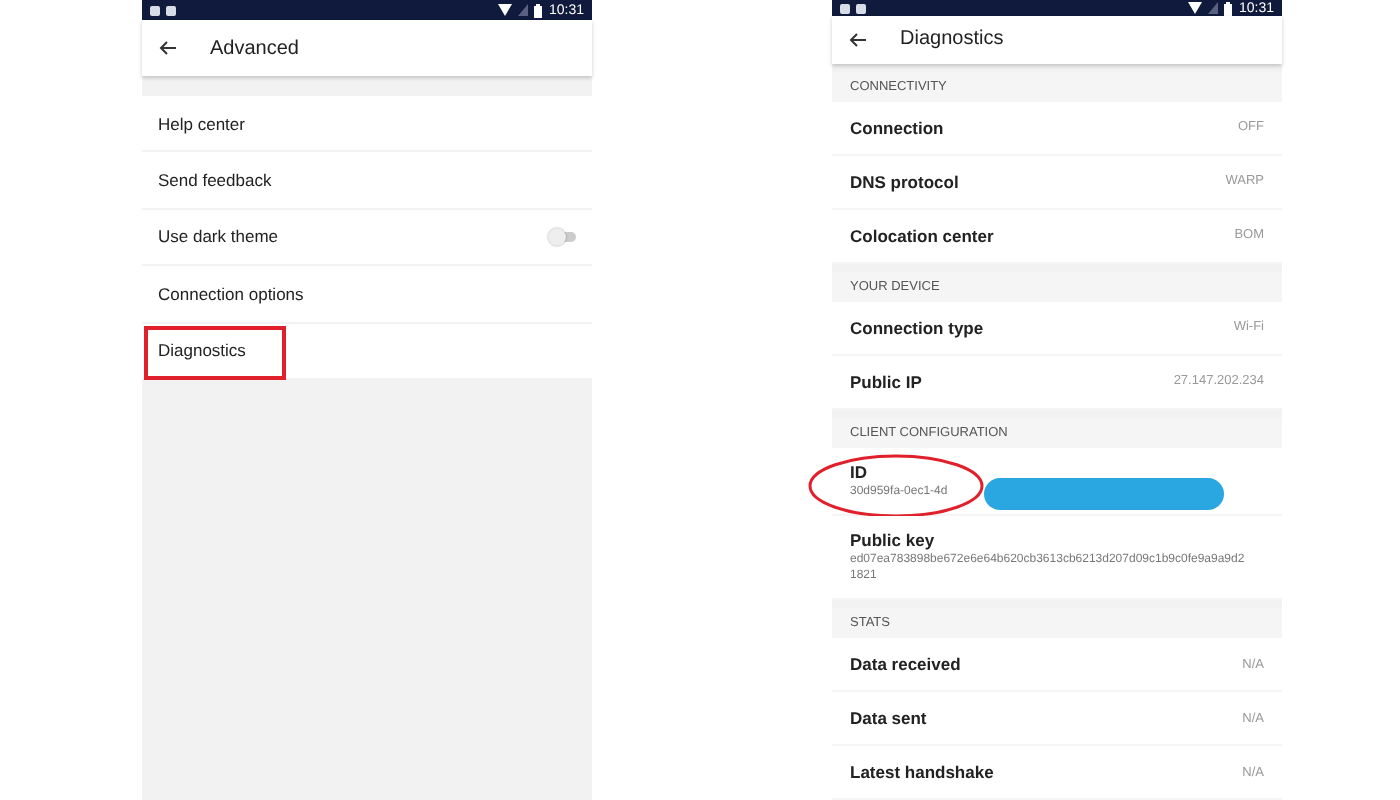  Describe the element at coordinates (905, 664) in the screenshot. I see `row-label: Data received` at that location.